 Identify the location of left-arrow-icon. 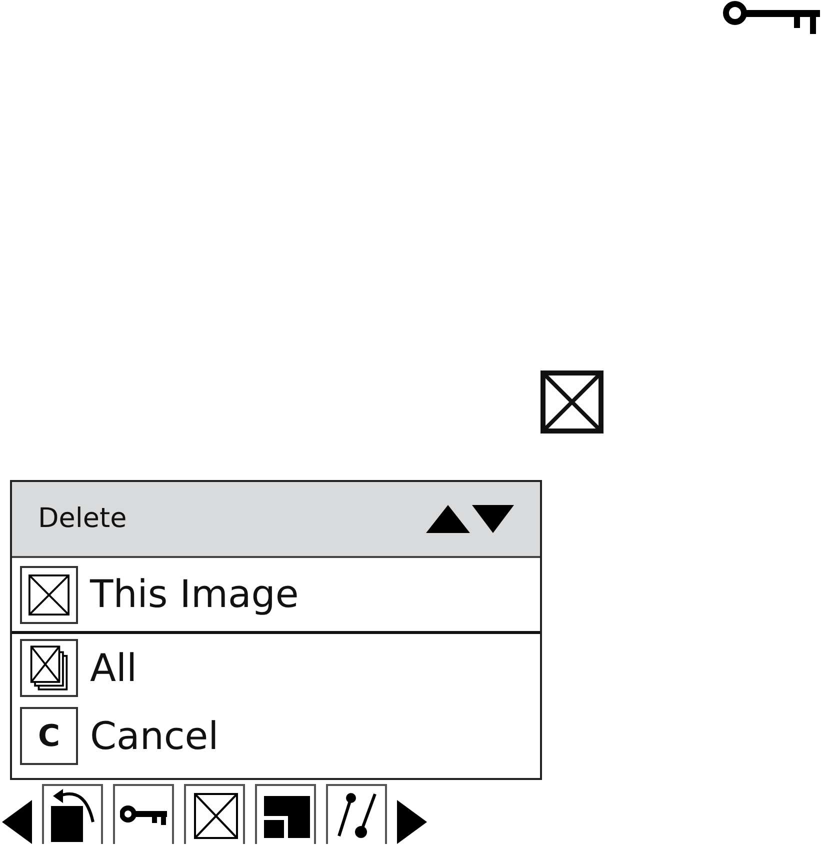
(17, 822).